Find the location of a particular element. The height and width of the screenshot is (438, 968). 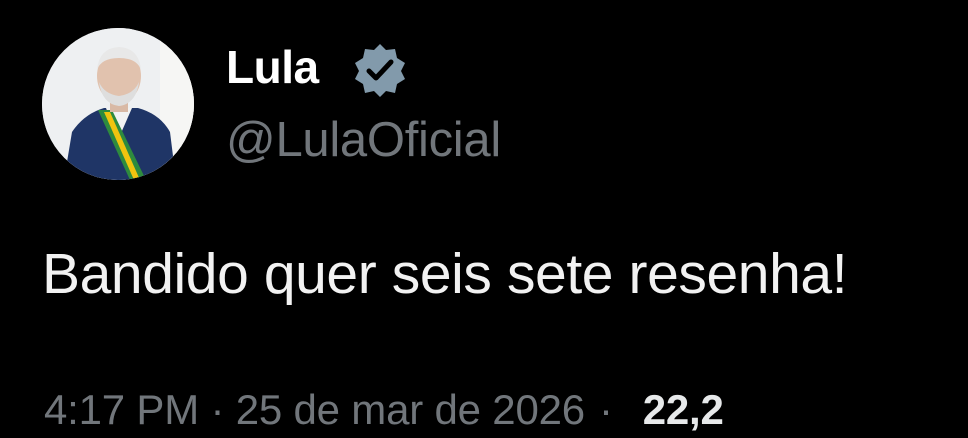

author-handle: @LulaOficial is located at coordinates (363, 140).